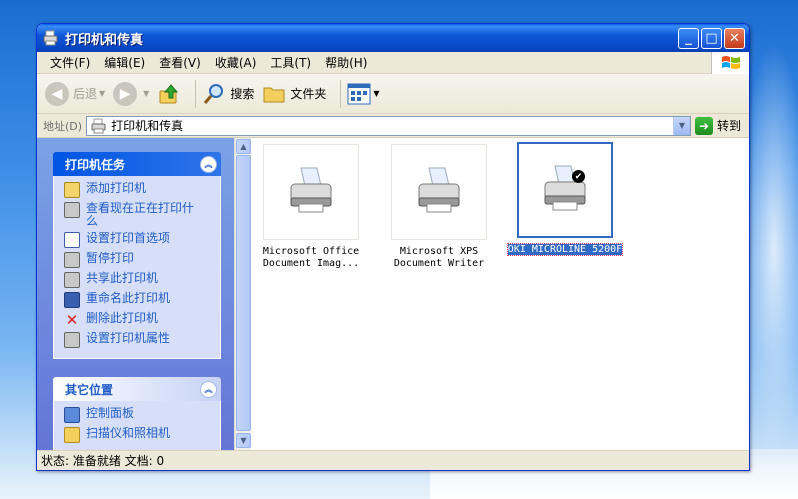  Describe the element at coordinates (70, 62) in the screenshot. I see `menu-file: 文件(F)` at that location.